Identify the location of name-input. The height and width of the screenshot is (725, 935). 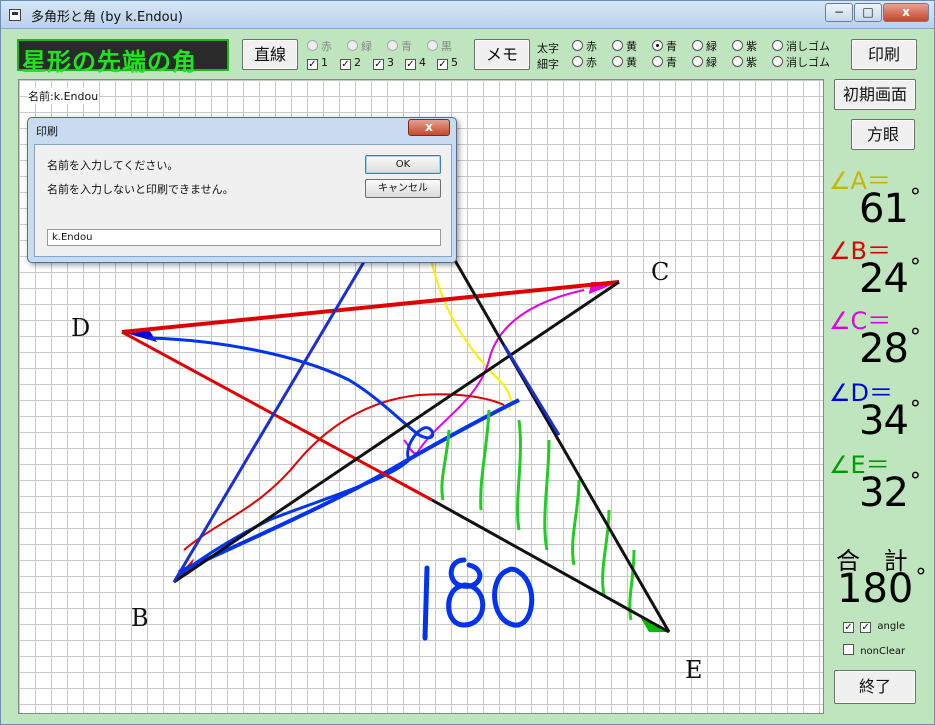
(244, 237).